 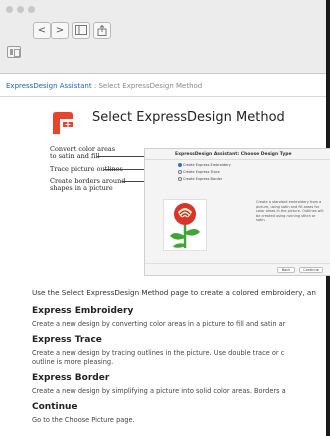 What do you see at coordinates (163, 96) in the screenshot?
I see `divider` at bounding box center [163, 96].